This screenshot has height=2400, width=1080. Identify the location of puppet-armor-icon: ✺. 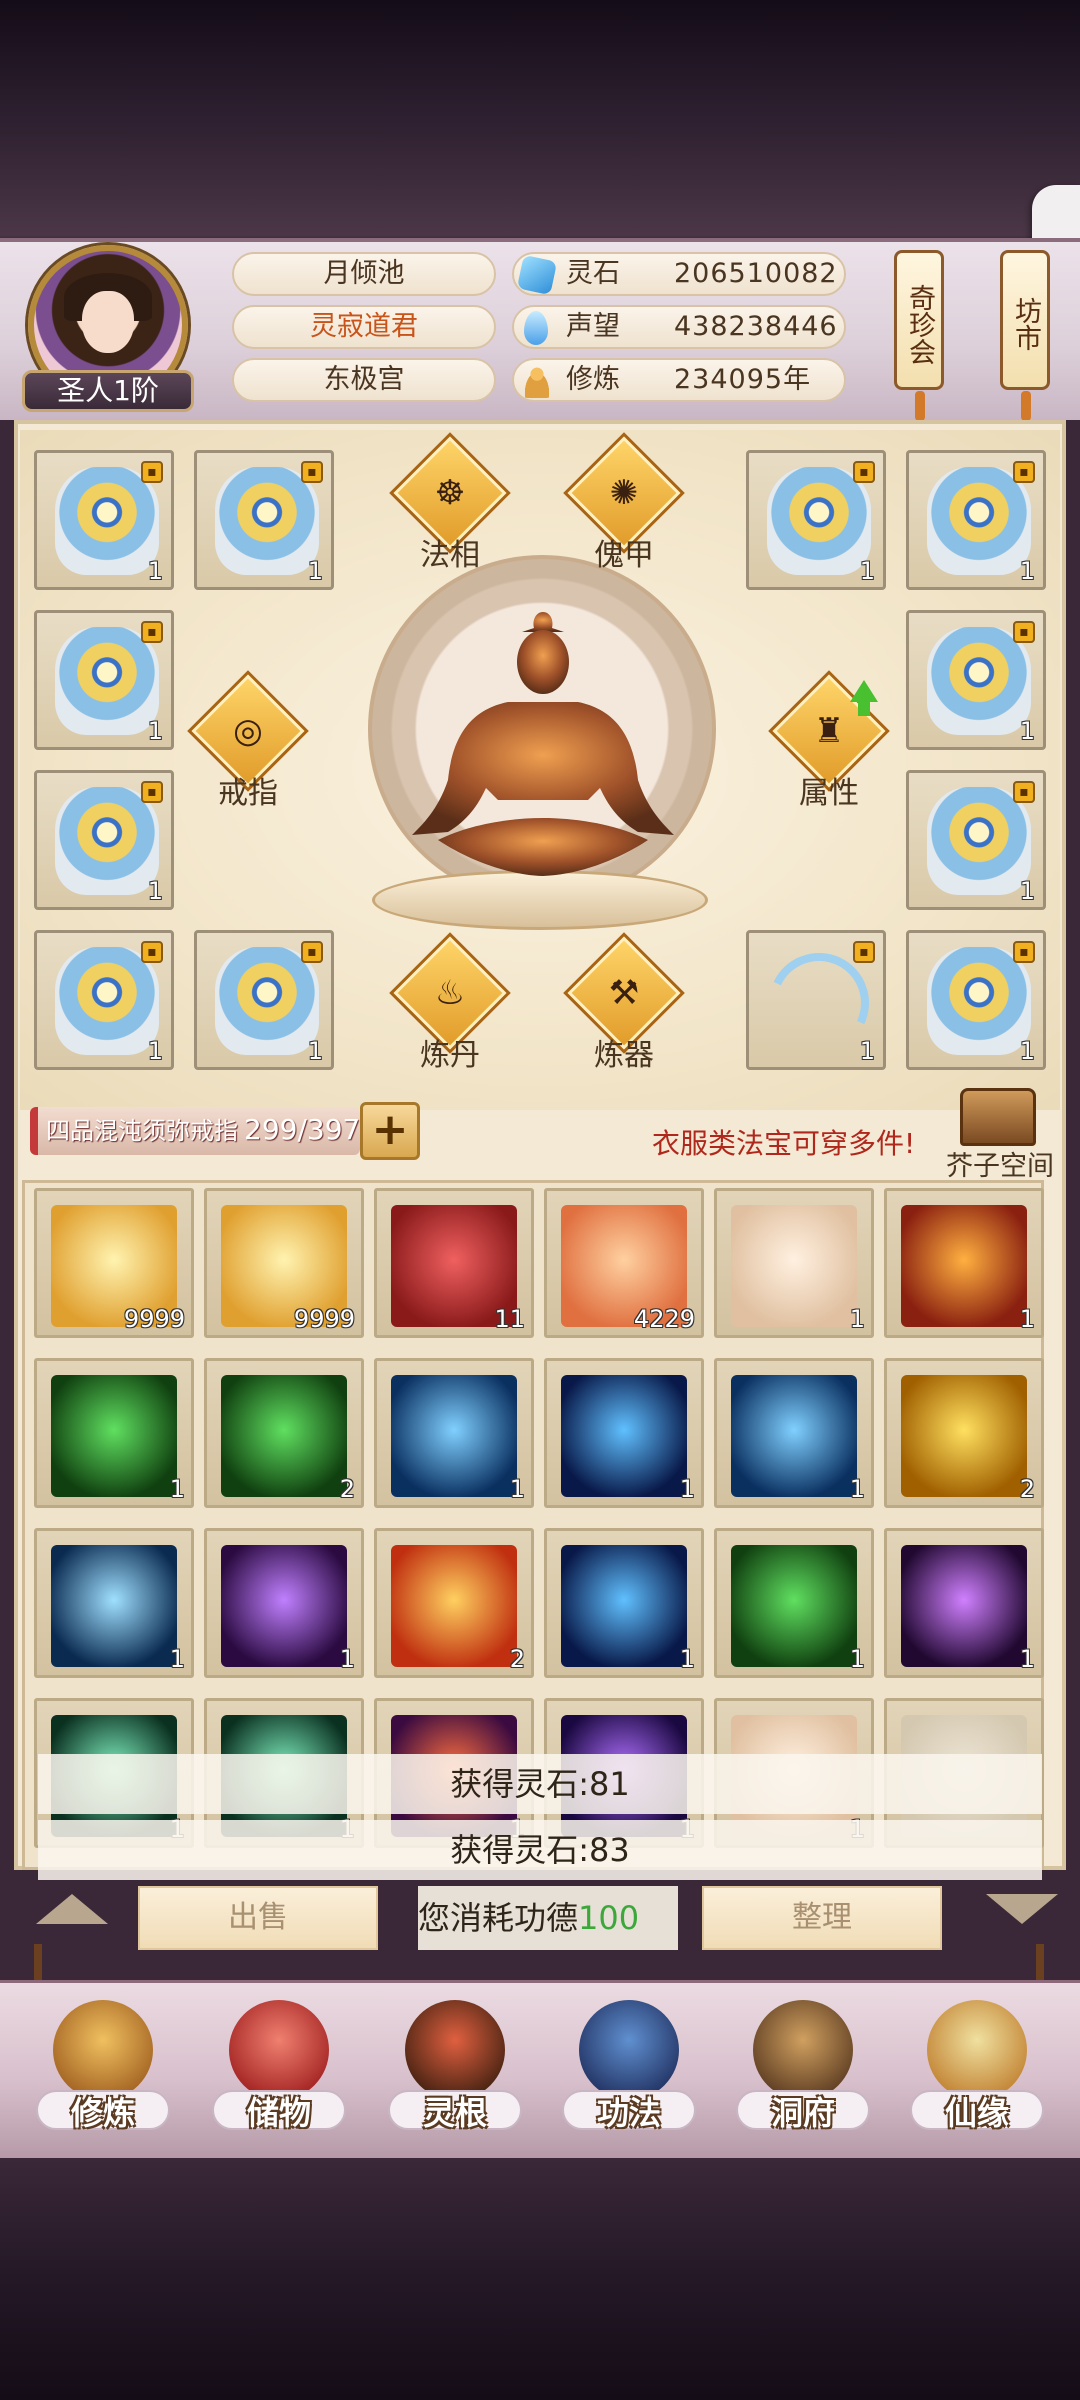
(624, 493).